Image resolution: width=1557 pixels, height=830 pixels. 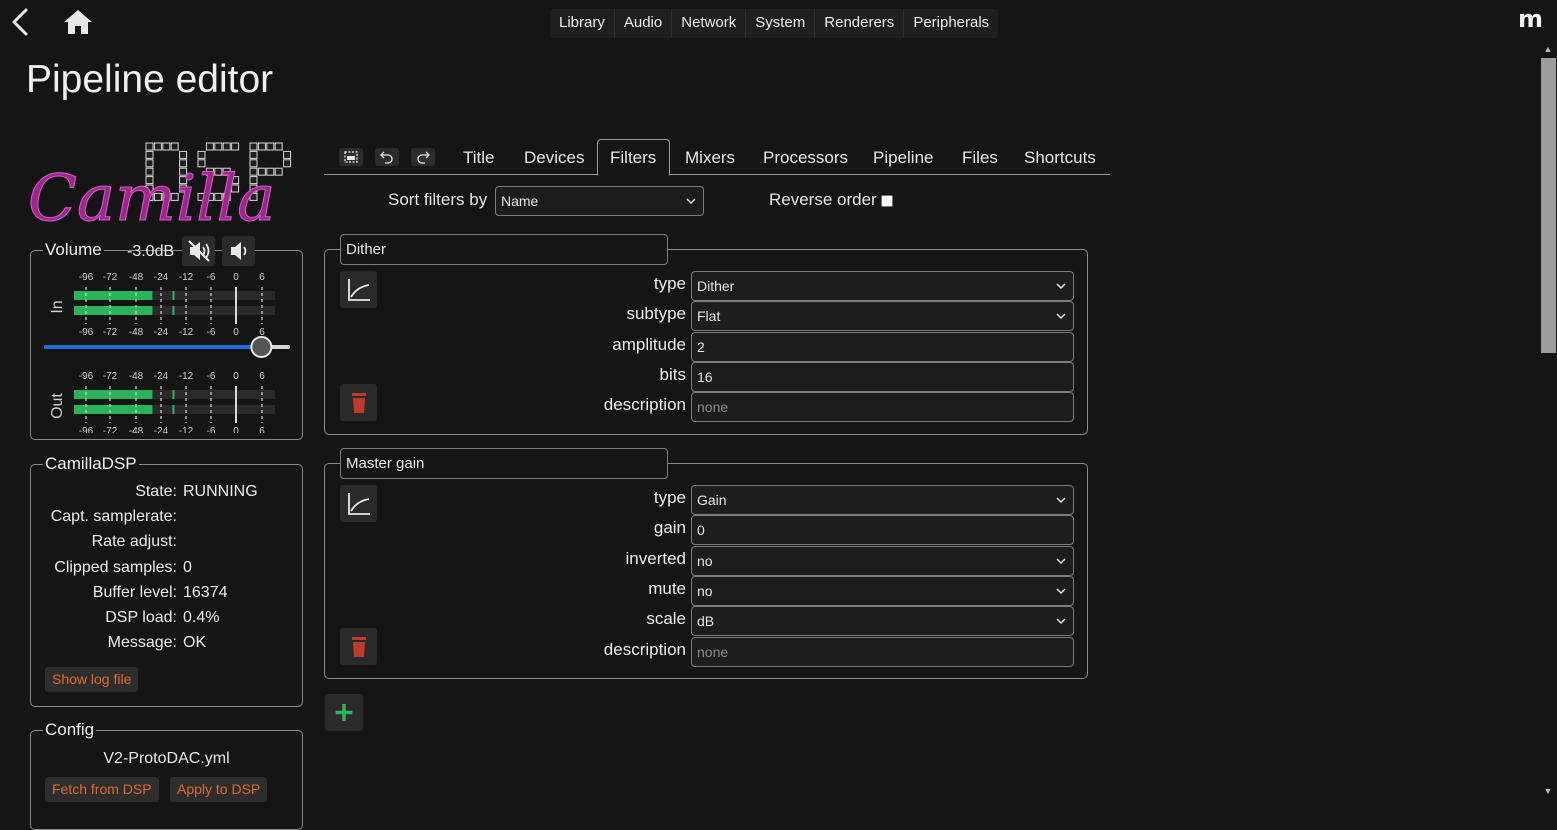 I want to click on meter-scale-label: -12, so click(x=186, y=332).